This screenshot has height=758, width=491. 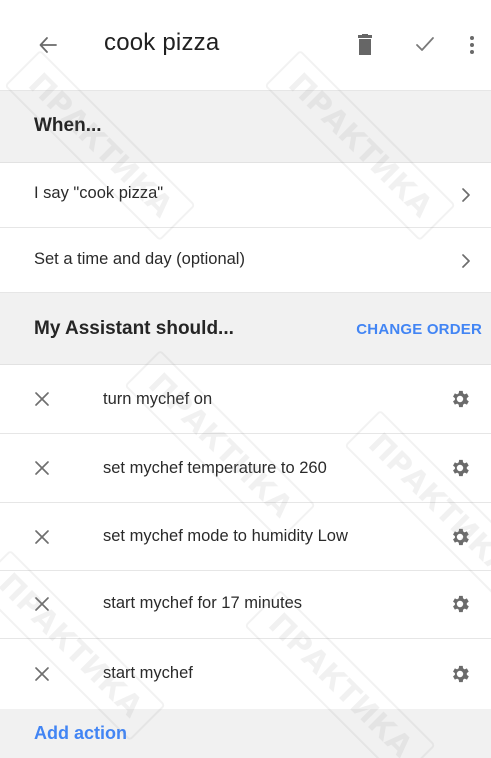 I want to click on change-order-button: CHANGE ORDER, so click(x=419, y=329).